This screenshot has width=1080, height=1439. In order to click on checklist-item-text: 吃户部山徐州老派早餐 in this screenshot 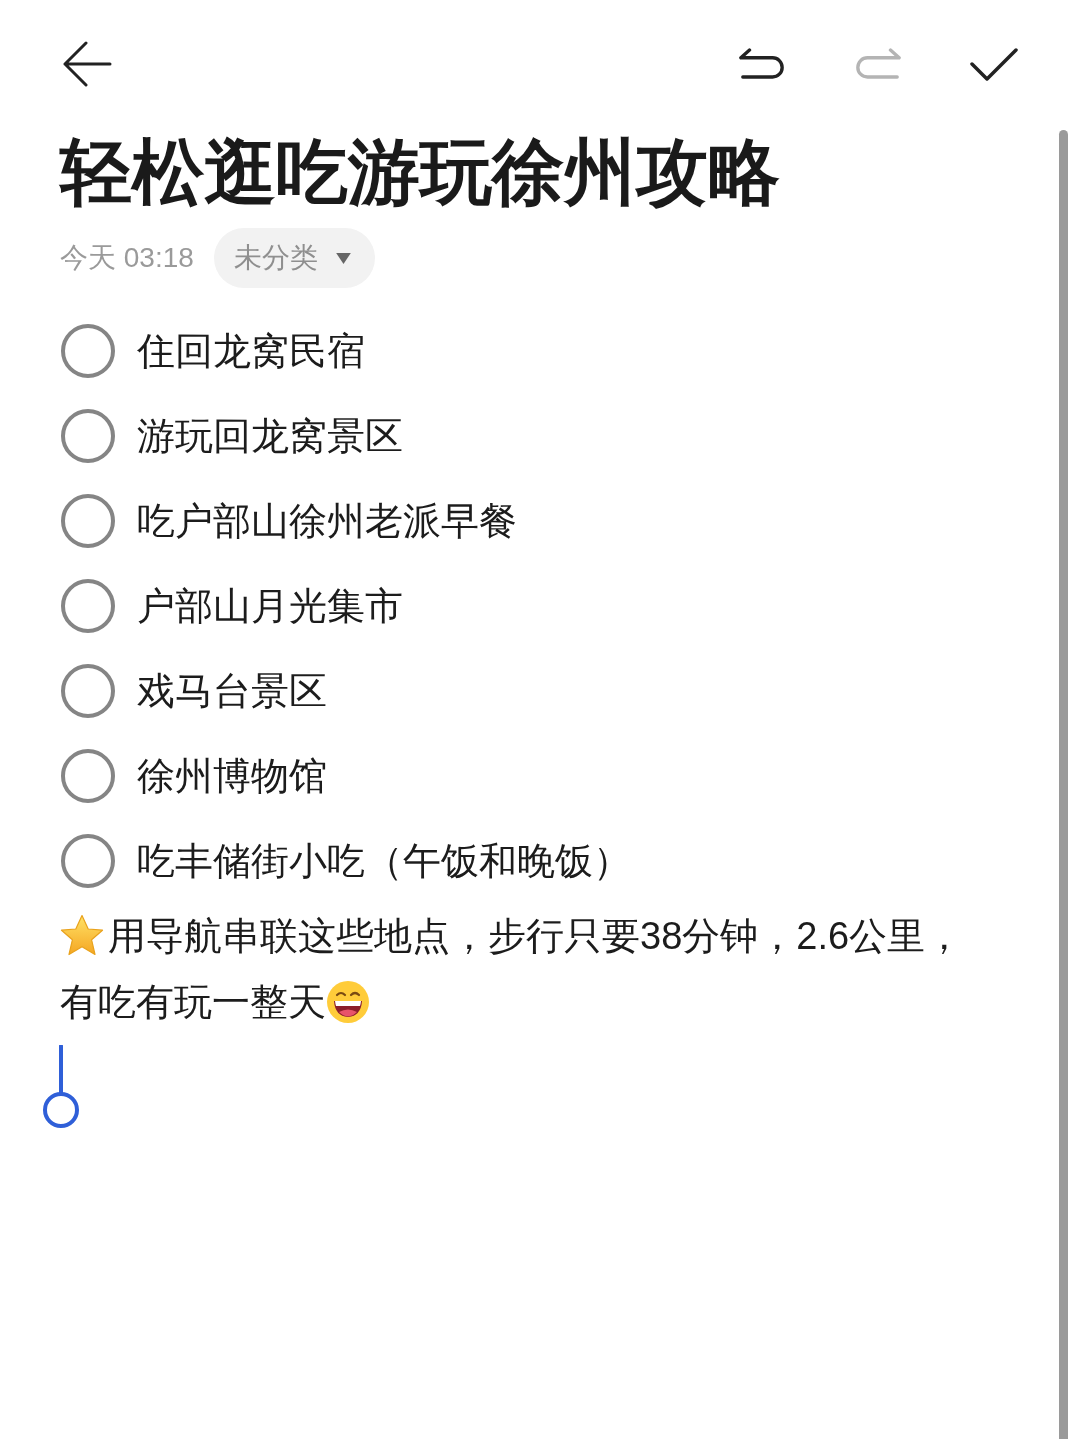, I will do `click(327, 521)`.